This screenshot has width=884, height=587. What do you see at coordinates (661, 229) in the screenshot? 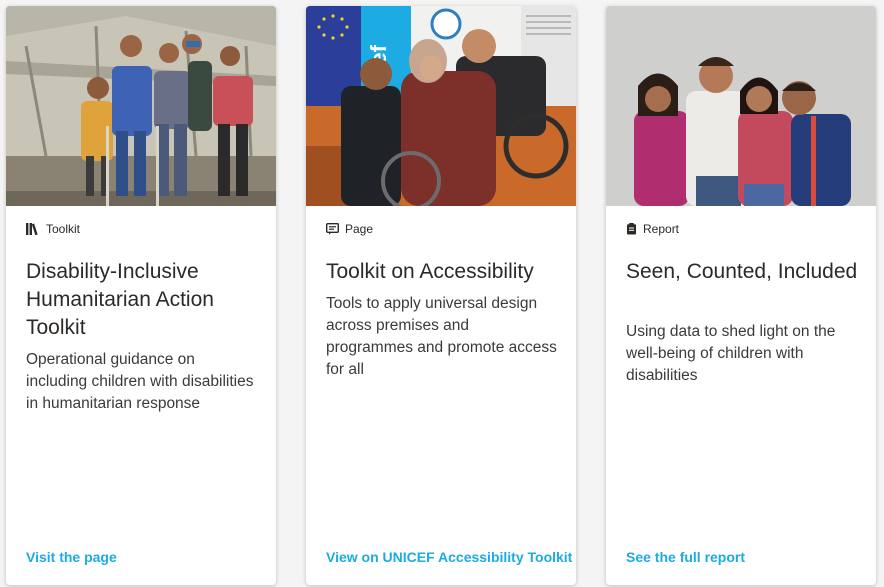
I see `resource-type-label: Report` at bounding box center [661, 229].